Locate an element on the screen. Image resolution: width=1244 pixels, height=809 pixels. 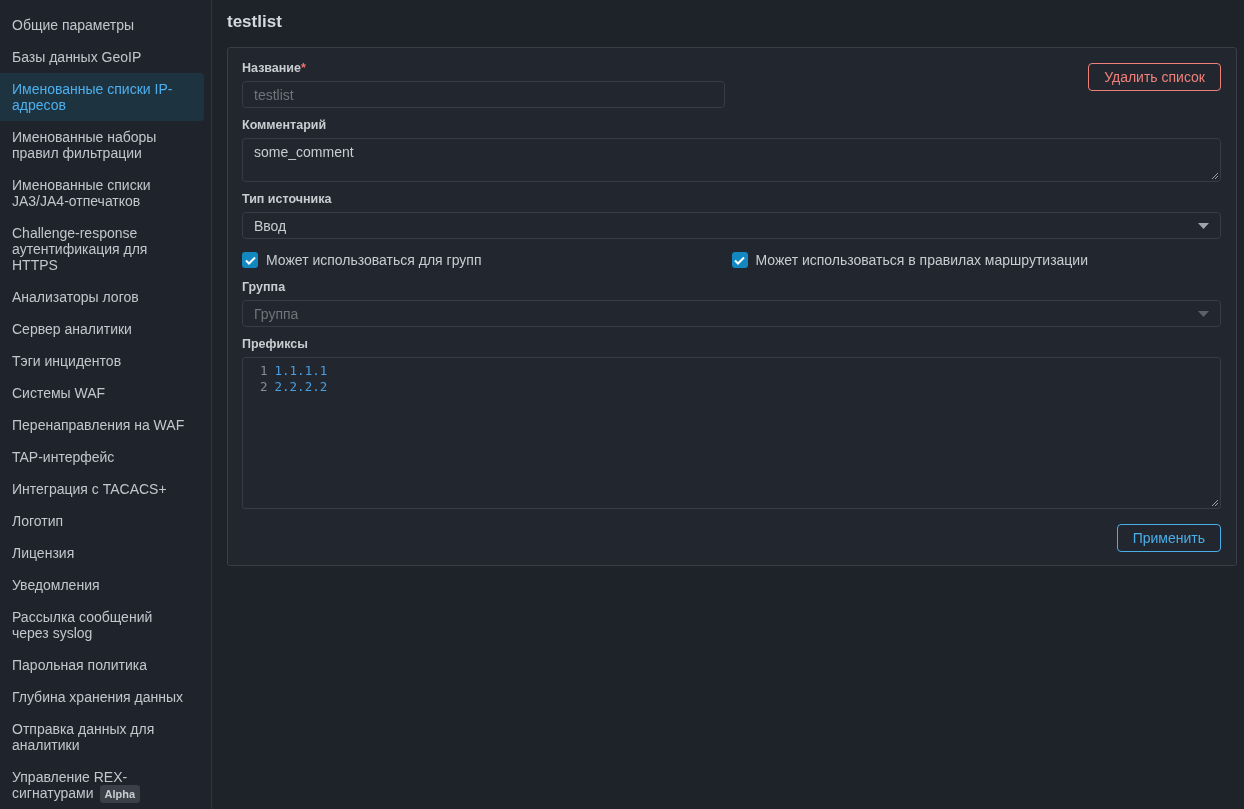
checkbox-text: Может использоваться для групп is located at coordinates (374, 260).